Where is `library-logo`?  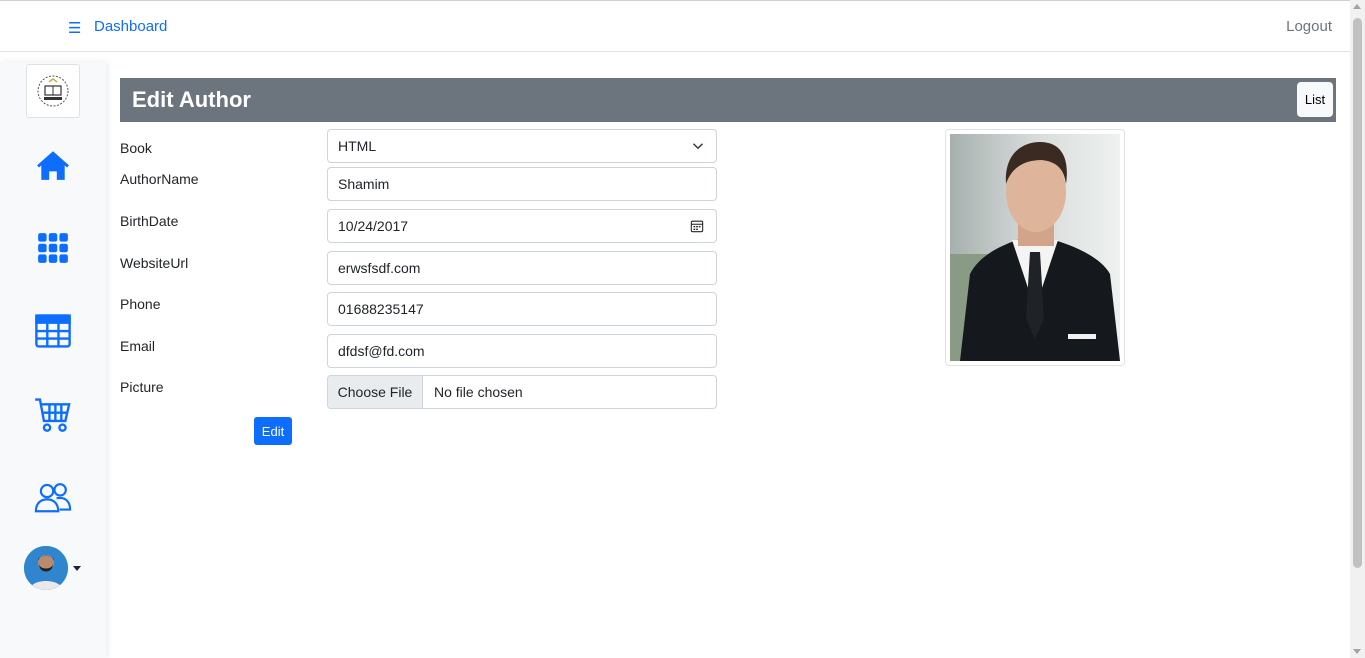
library-logo is located at coordinates (53, 91).